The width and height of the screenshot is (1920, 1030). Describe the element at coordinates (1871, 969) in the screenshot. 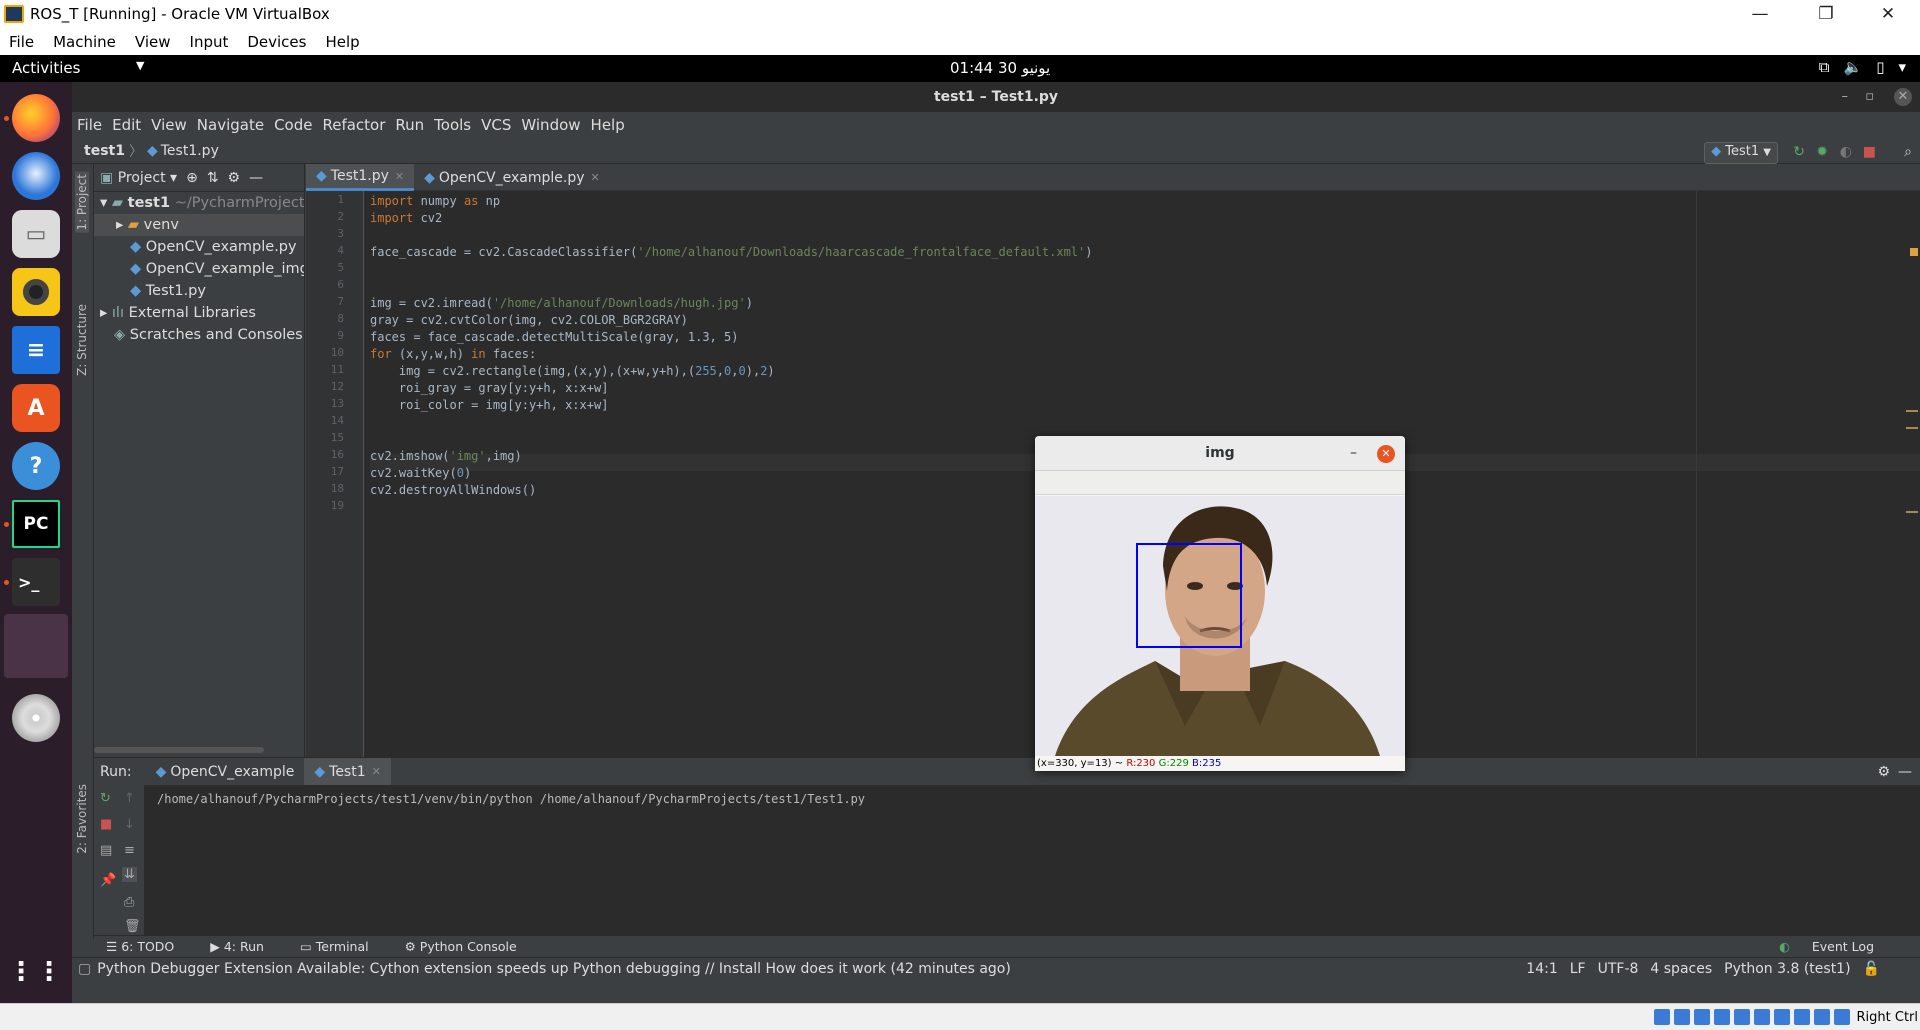

I see `lock-icon: 🔓` at that location.